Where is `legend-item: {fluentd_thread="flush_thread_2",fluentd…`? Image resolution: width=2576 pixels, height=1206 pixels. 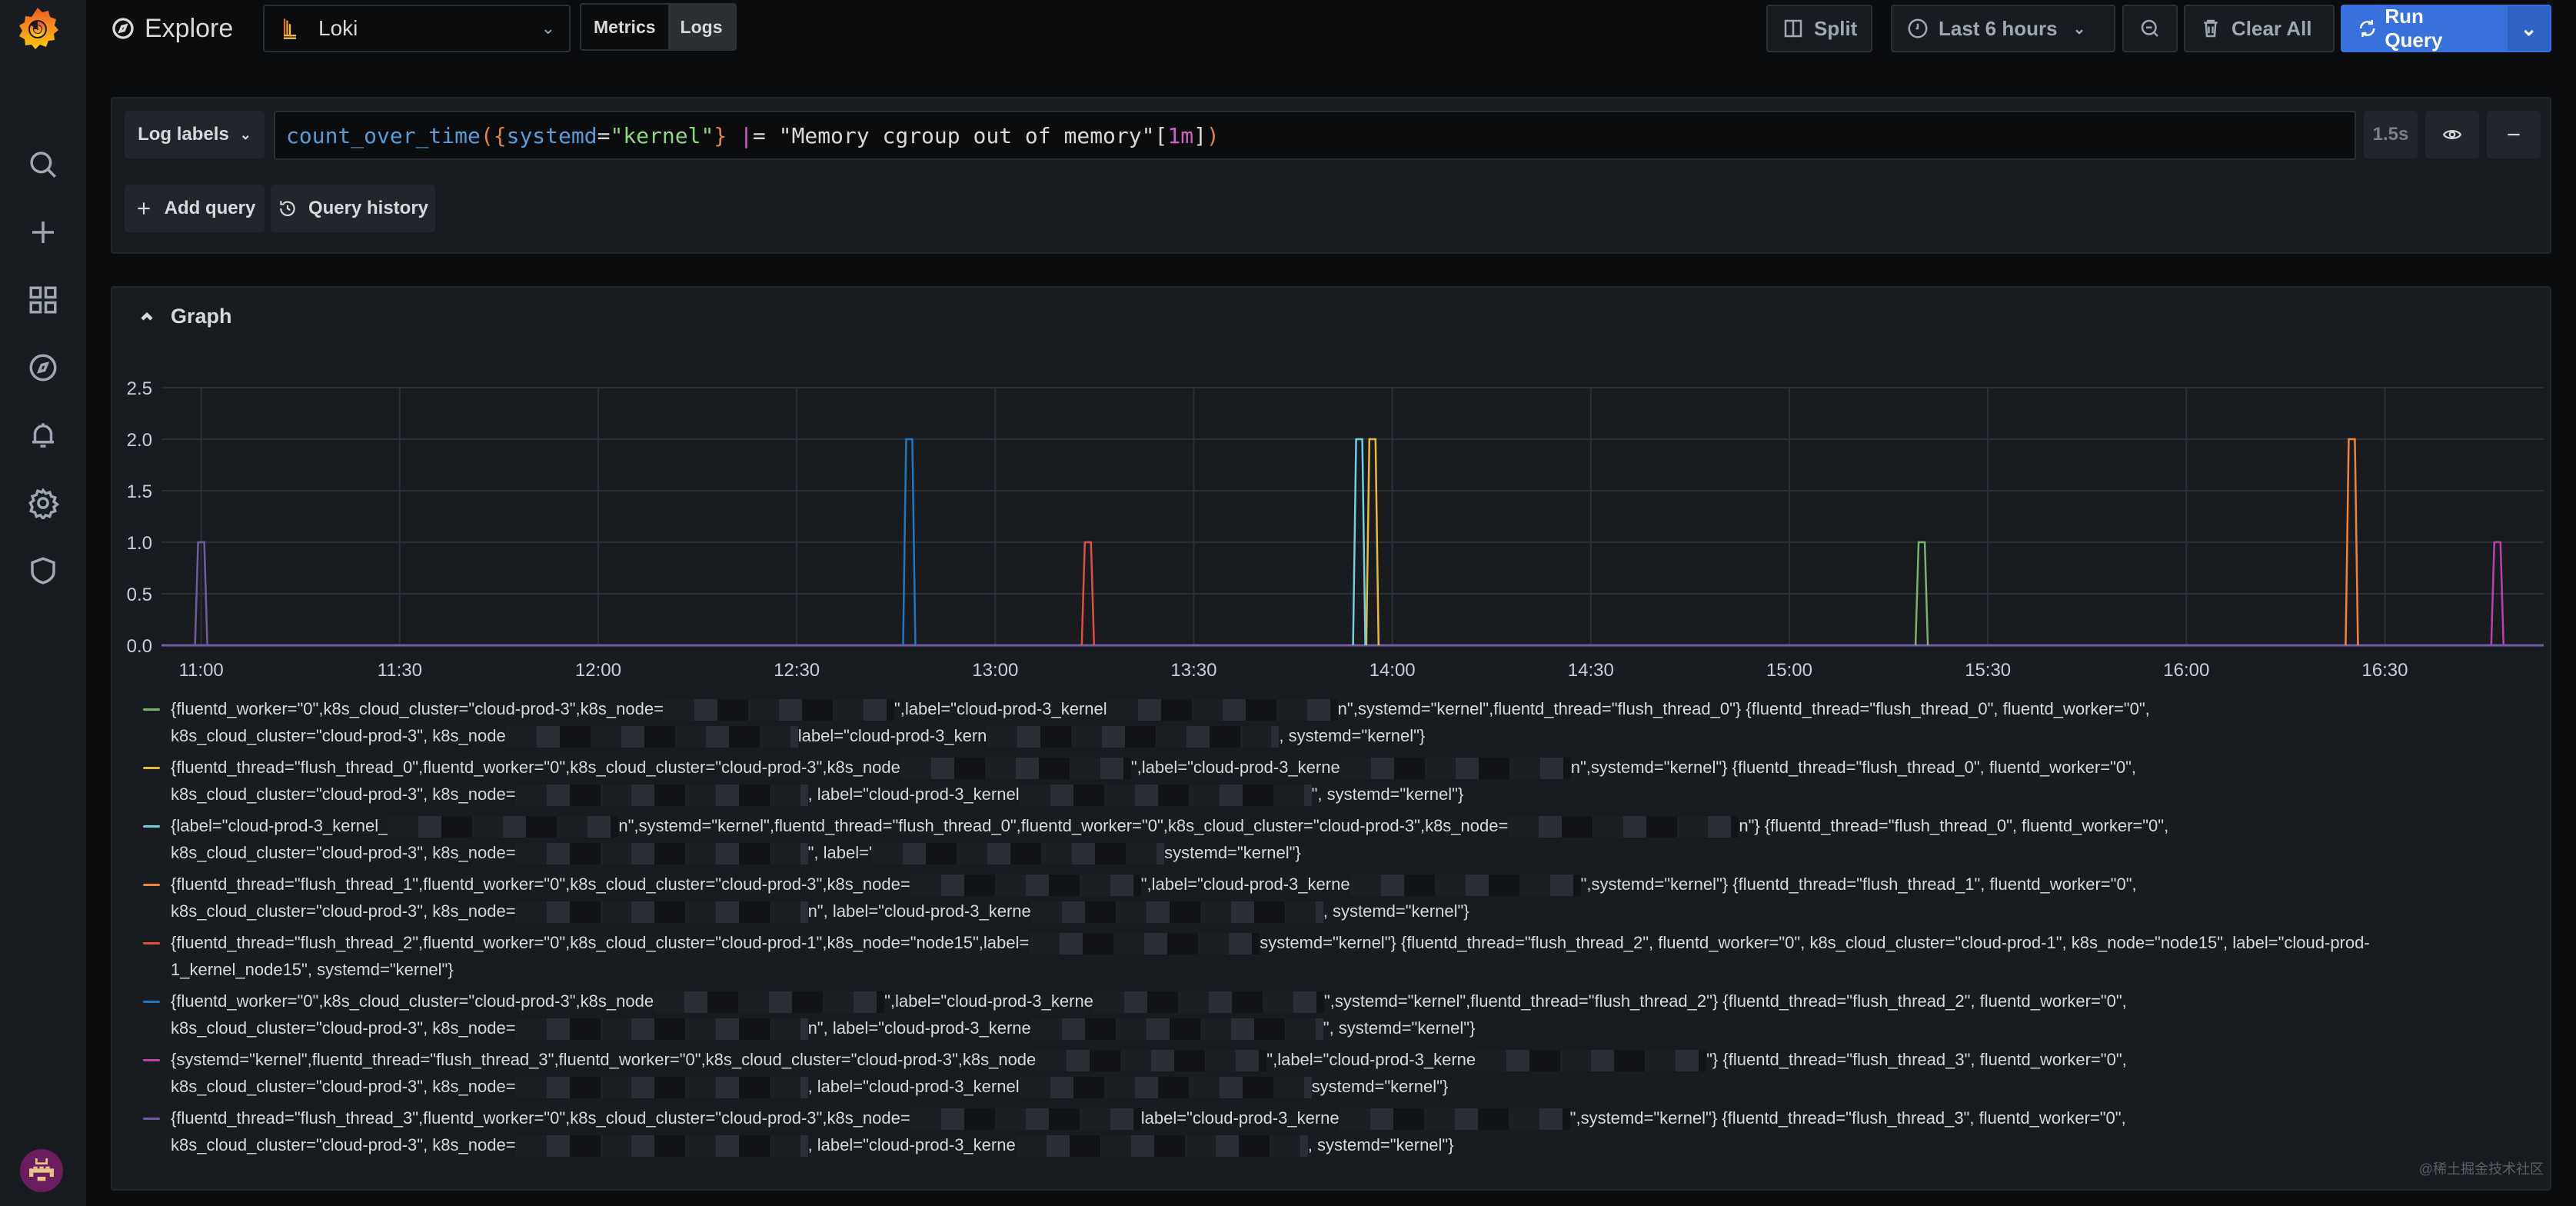
legend-item: {fluentd_thread="flush_thread_2",fluentd… is located at coordinates (1308, 958).